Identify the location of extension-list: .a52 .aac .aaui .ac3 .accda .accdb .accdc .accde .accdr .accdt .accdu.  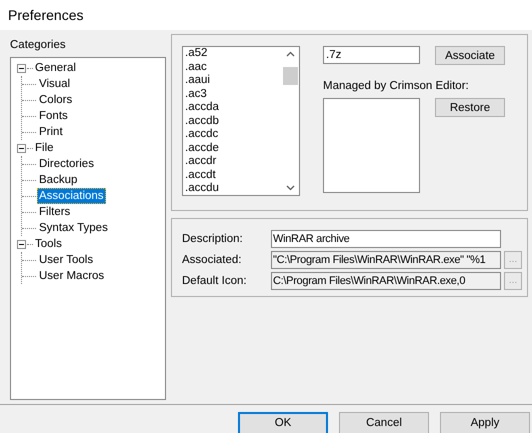
(241, 121).